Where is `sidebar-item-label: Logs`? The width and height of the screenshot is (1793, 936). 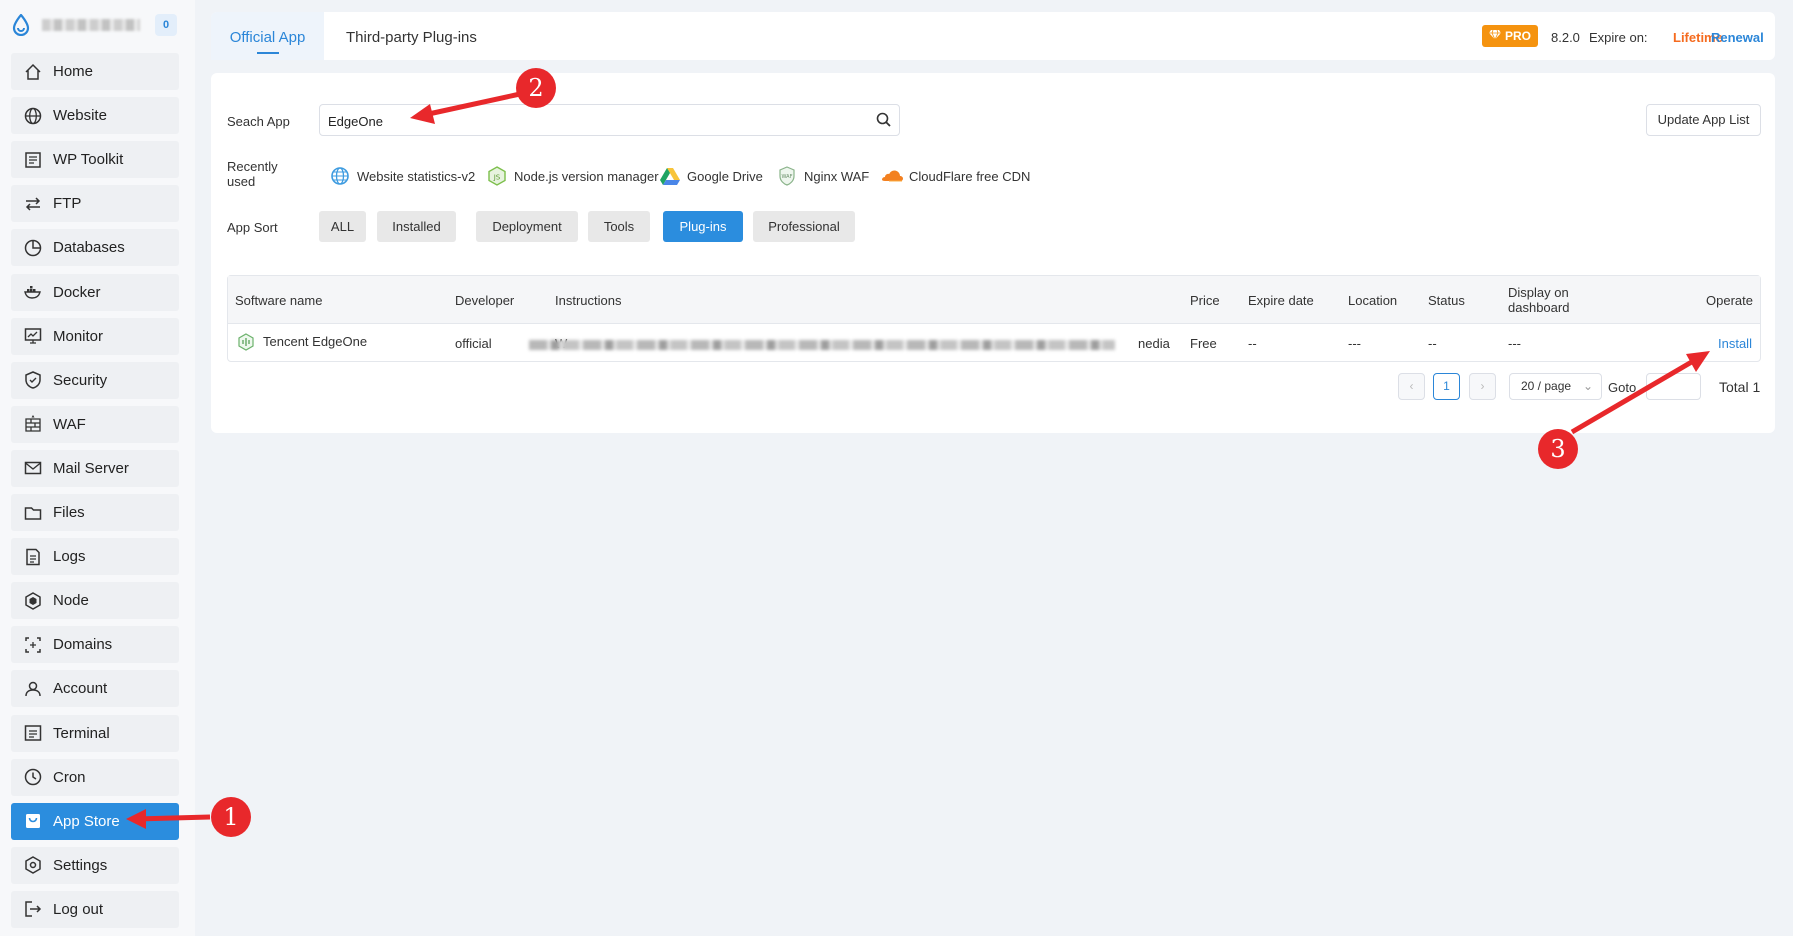
sidebar-item-label: Logs is located at coordinates (69, 557).